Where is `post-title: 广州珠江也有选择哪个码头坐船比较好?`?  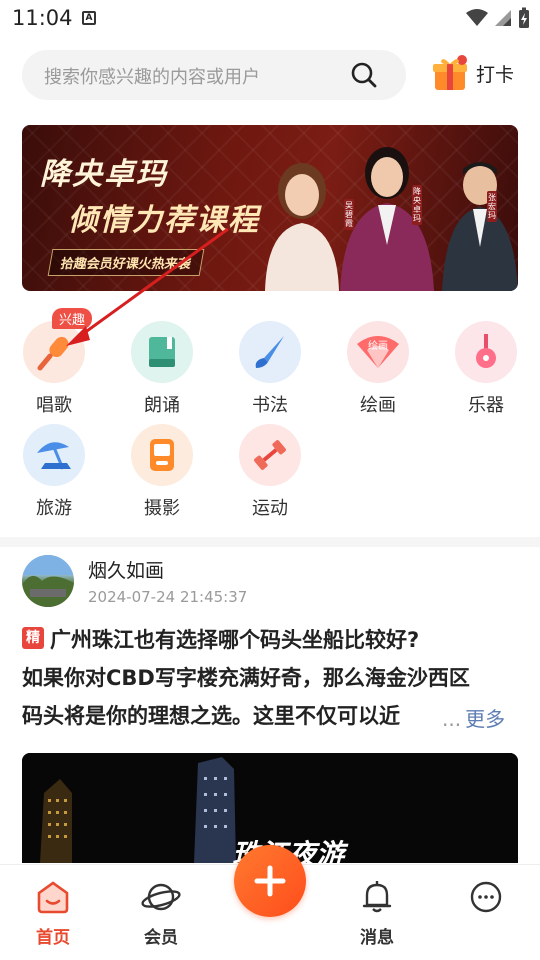 post-title: 广州珠江也有选择哪个码头坐船比较好? is located at coordinates (234, 639).